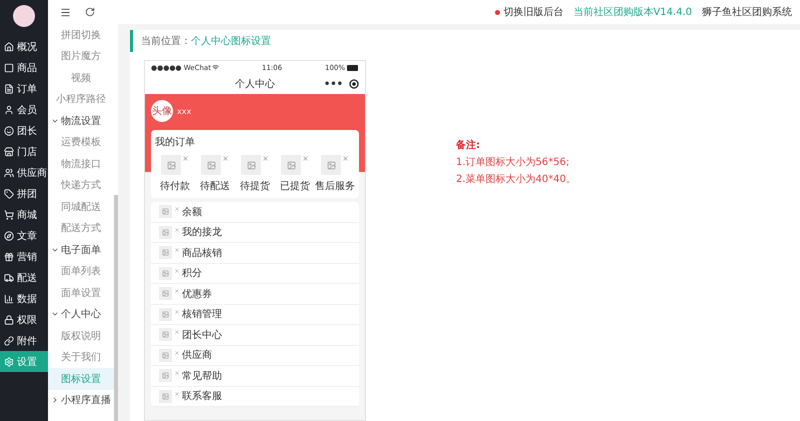  Describe the element at coordinates (184, 111) in the screenshot. I see `nickname: xxx` at that location.